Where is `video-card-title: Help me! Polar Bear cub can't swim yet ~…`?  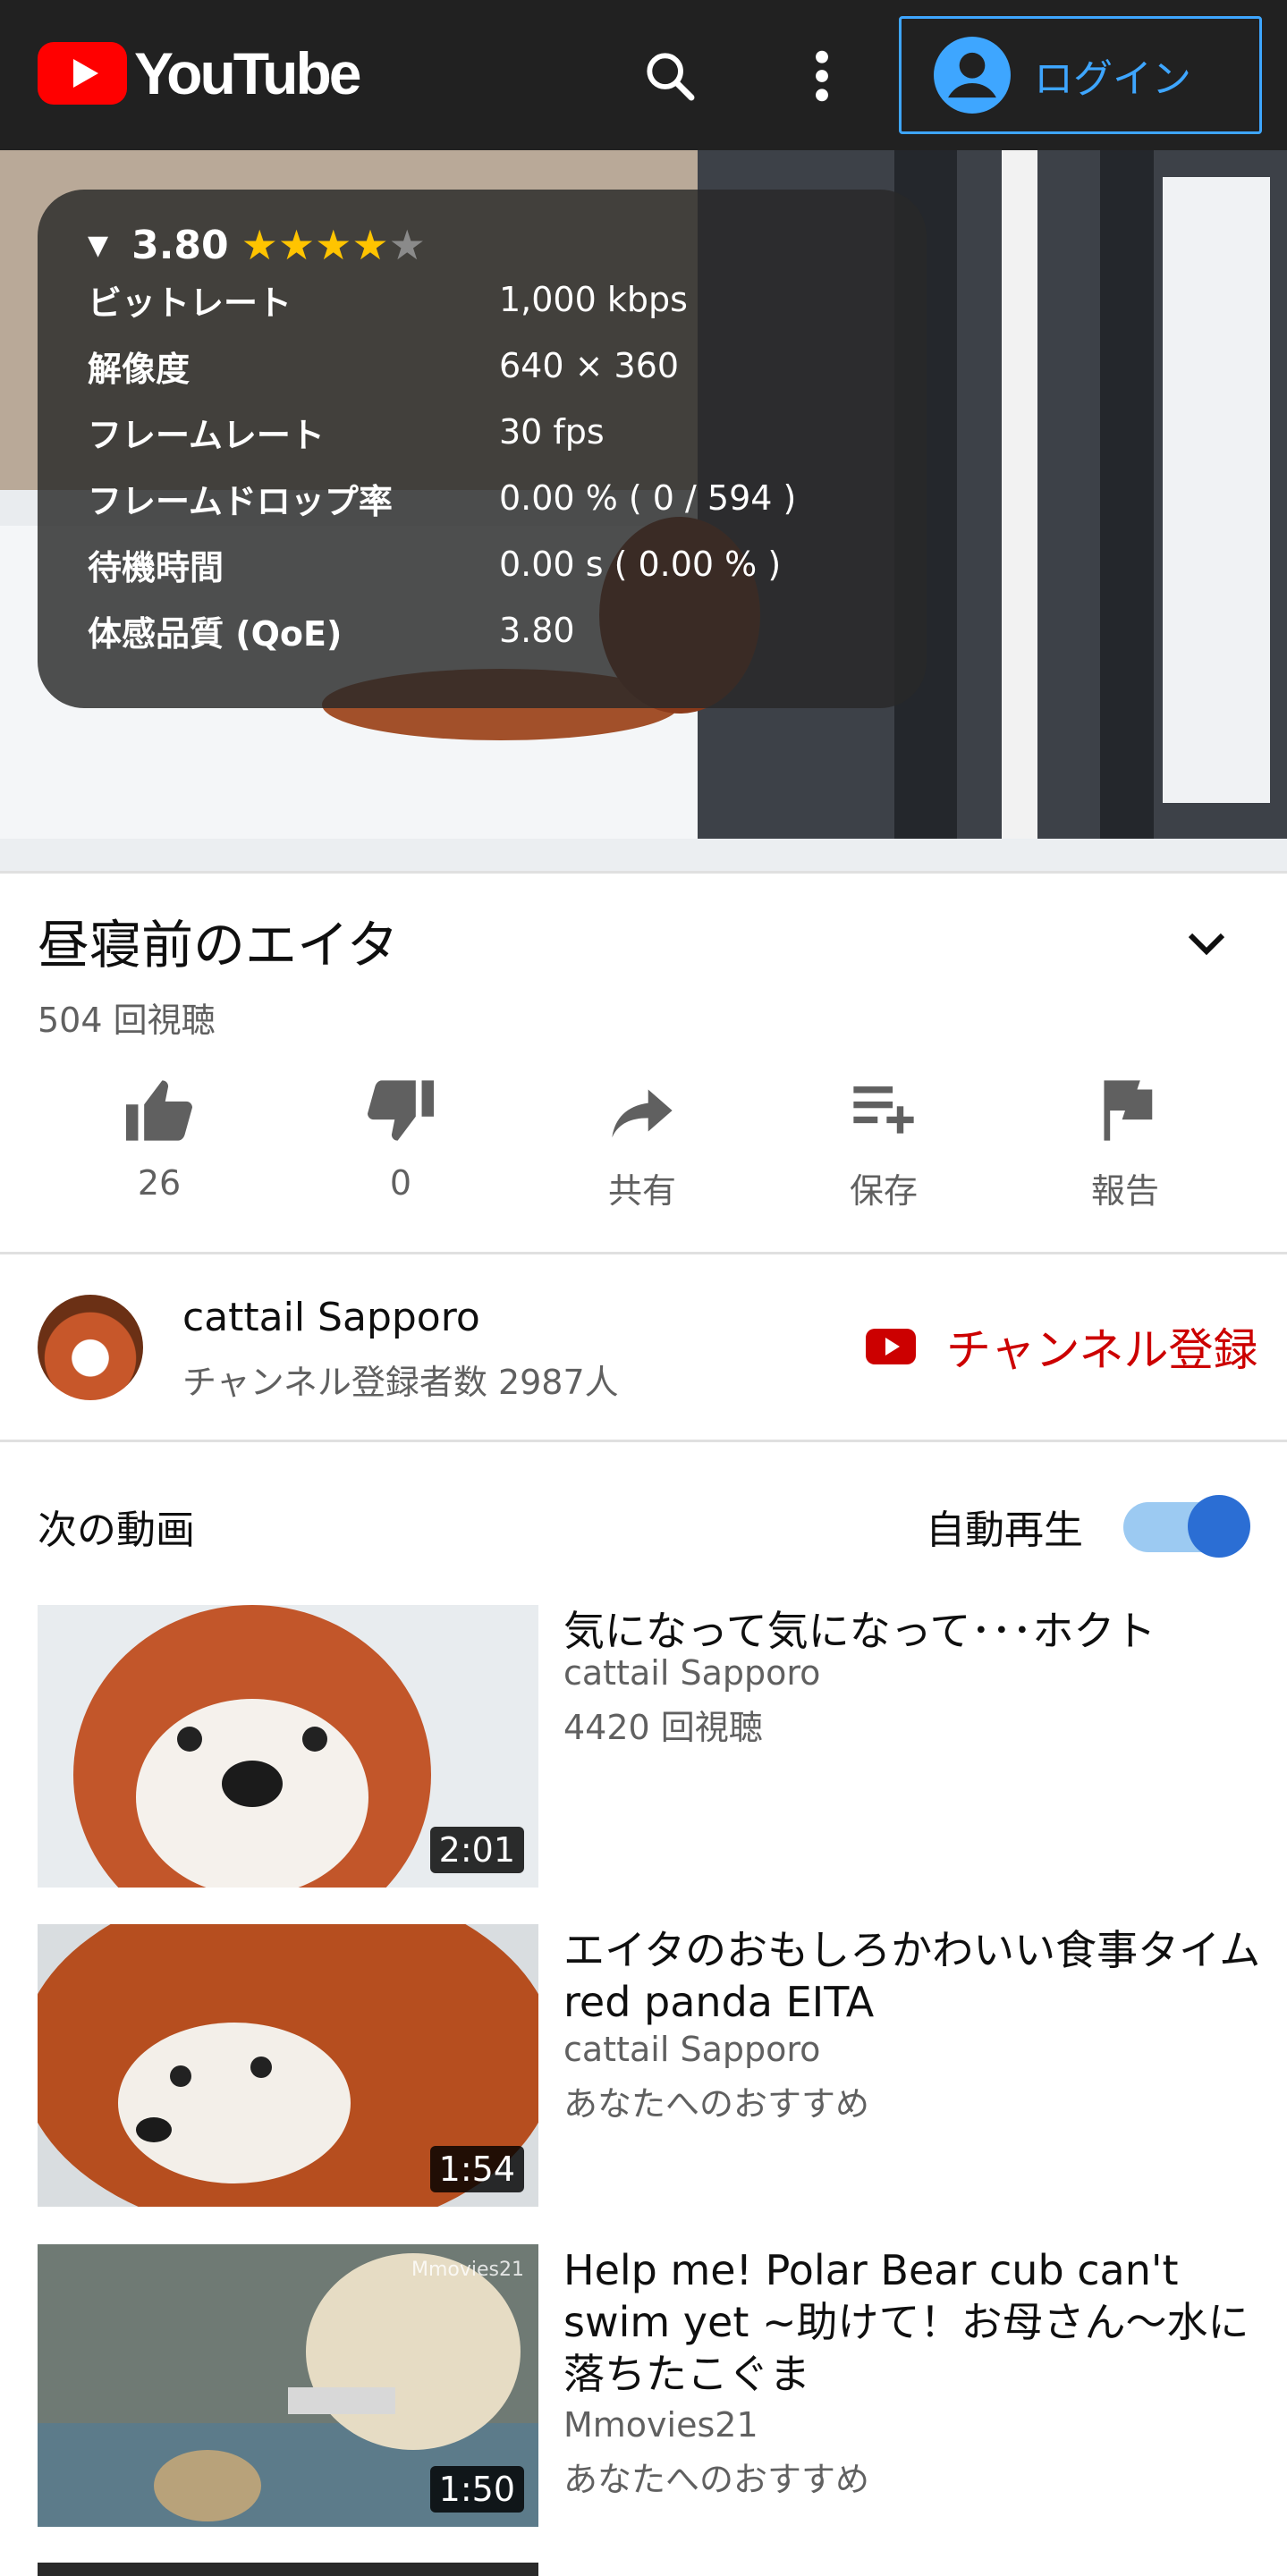
video-card-title: Help me! Polar Bear cub can't swim yet ~… is located at coordinates (912, 2322).